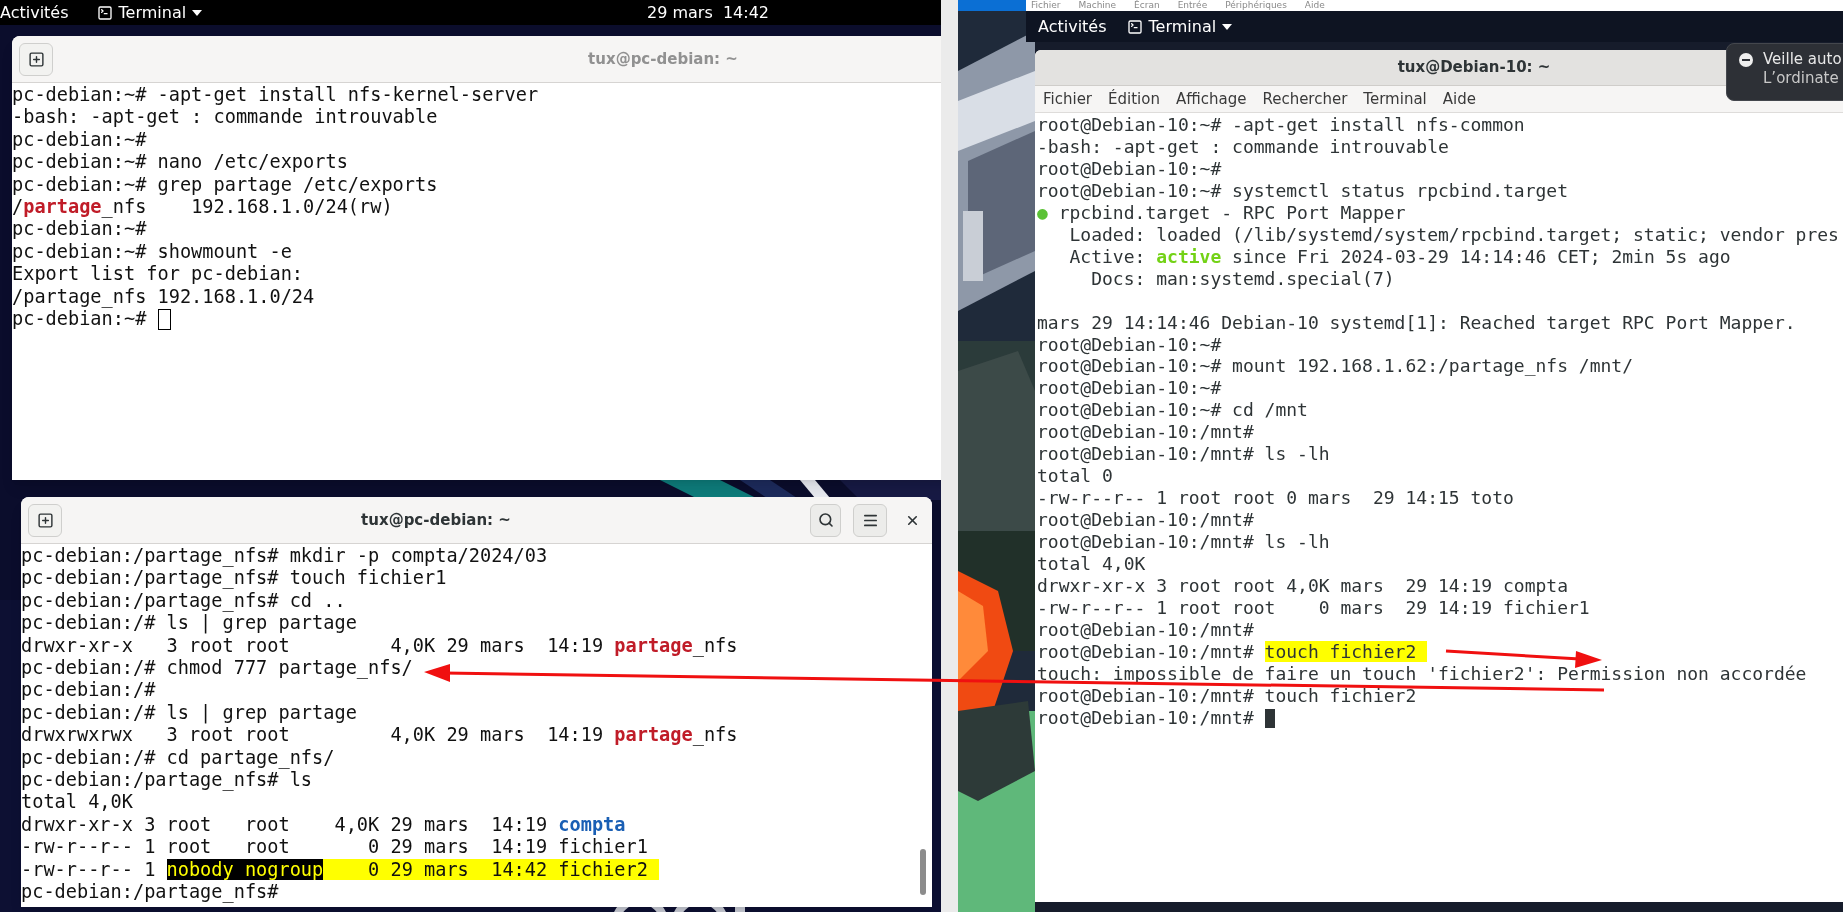 The width and height of the screenshot is (1843, 912). What do you see at coordinates (1302, 586) in the screenshot?
I see `terminal-line: drwxr-xr-x 3 root root 4,0K mars 29 14:19 compta` at bounding box center [1302, 586].